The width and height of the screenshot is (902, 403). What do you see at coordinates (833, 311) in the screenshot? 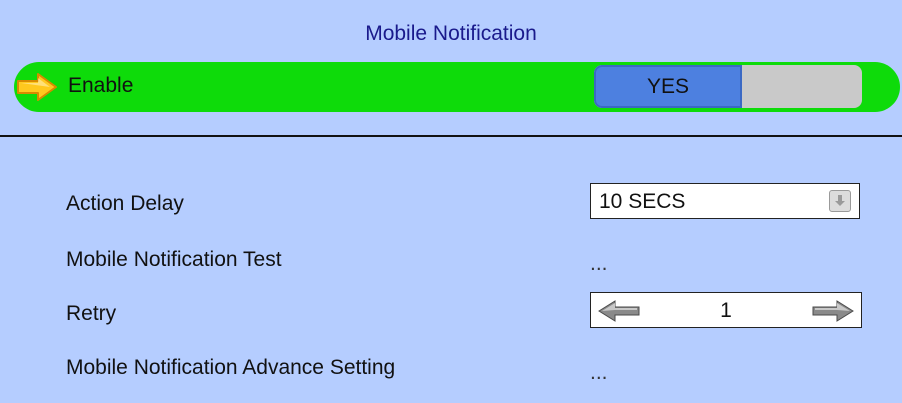
I see `arrow-right-icon` at bounding box center [833, 311].